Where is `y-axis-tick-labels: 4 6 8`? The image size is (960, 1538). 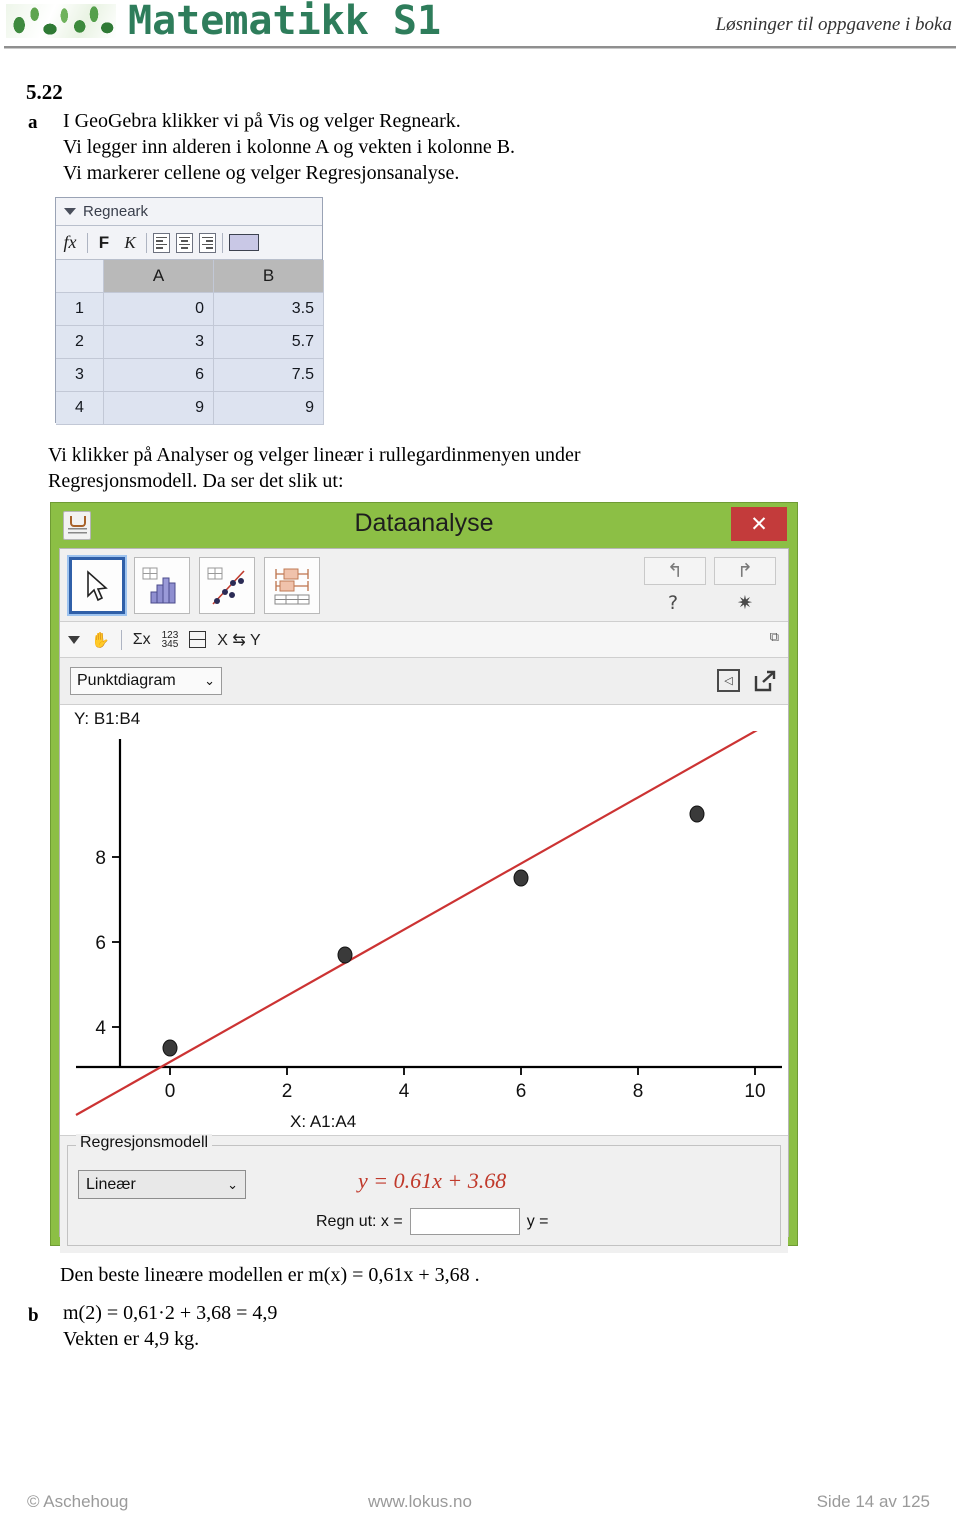 y-axis-tick-labels: 4 6 8 is located at coordinates (100, 943).